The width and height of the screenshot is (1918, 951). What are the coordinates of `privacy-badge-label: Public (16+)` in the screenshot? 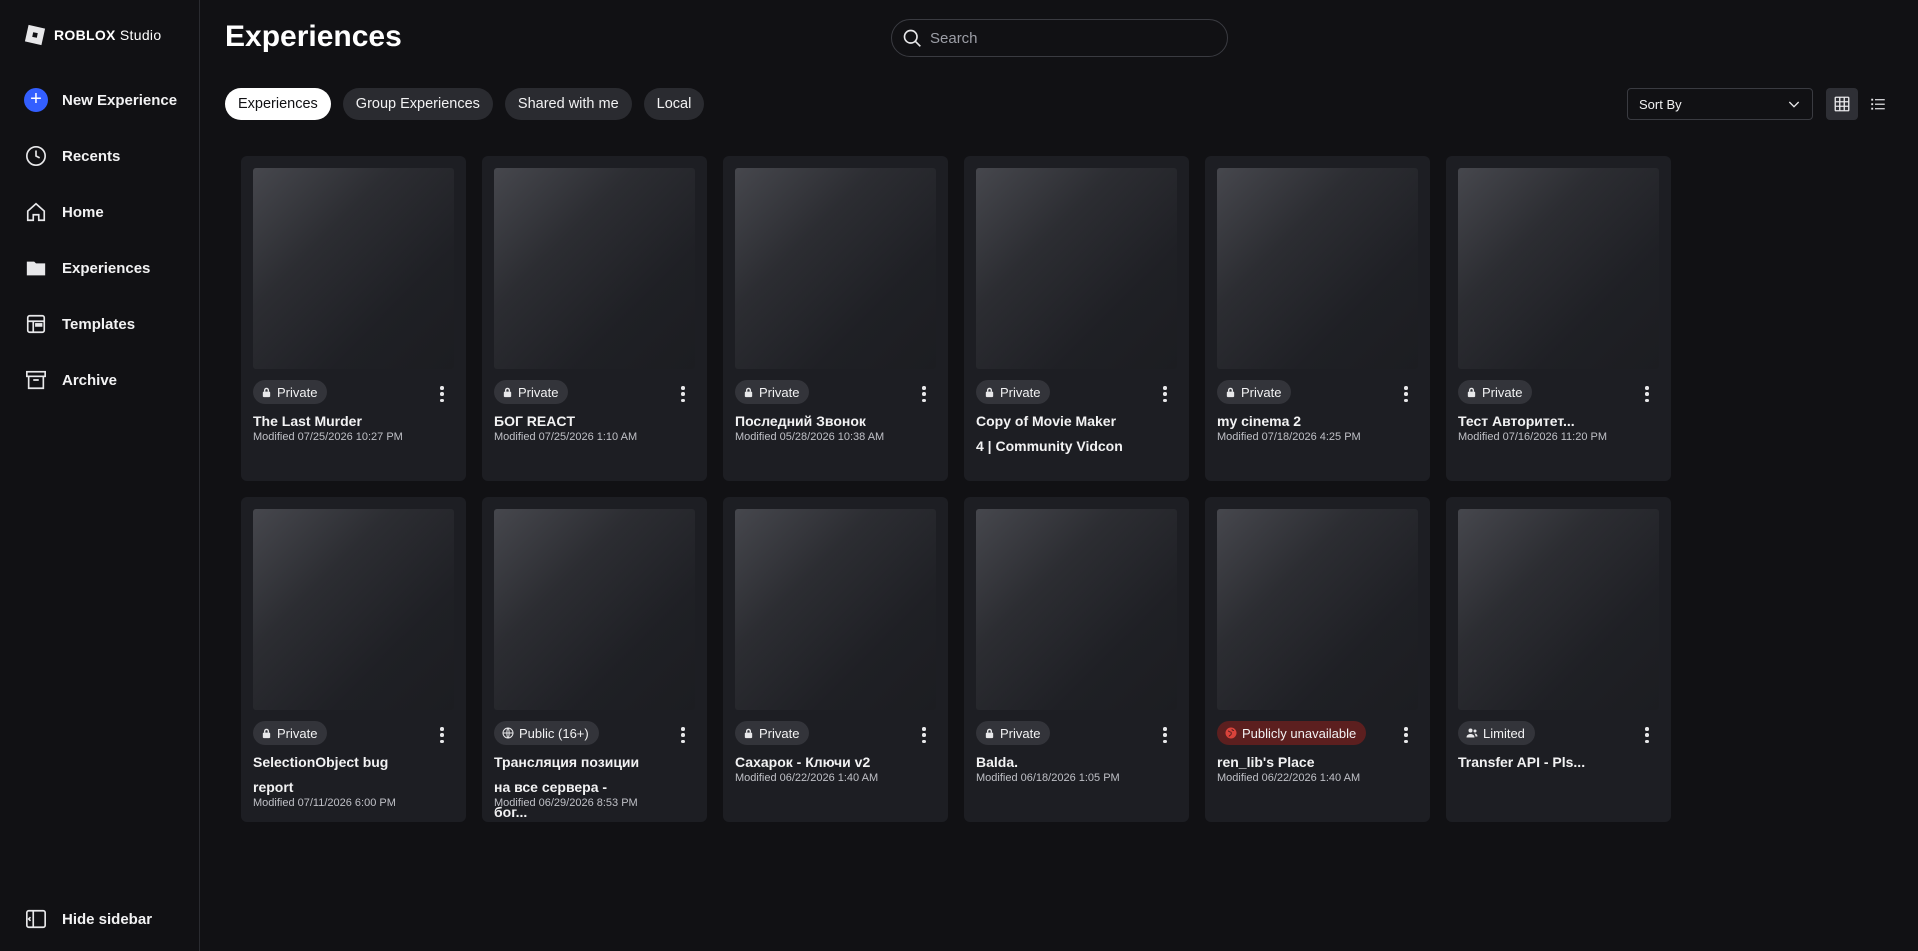 It's located at (554, 733).